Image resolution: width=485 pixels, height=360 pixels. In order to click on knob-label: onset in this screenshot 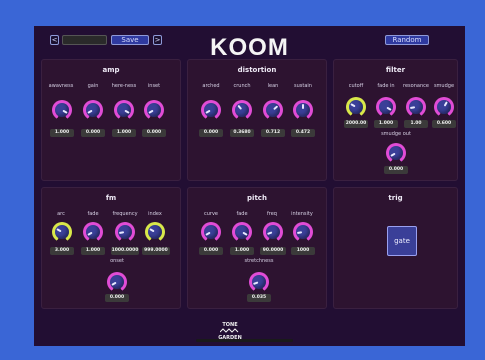, I will do `click(117, 261)`.